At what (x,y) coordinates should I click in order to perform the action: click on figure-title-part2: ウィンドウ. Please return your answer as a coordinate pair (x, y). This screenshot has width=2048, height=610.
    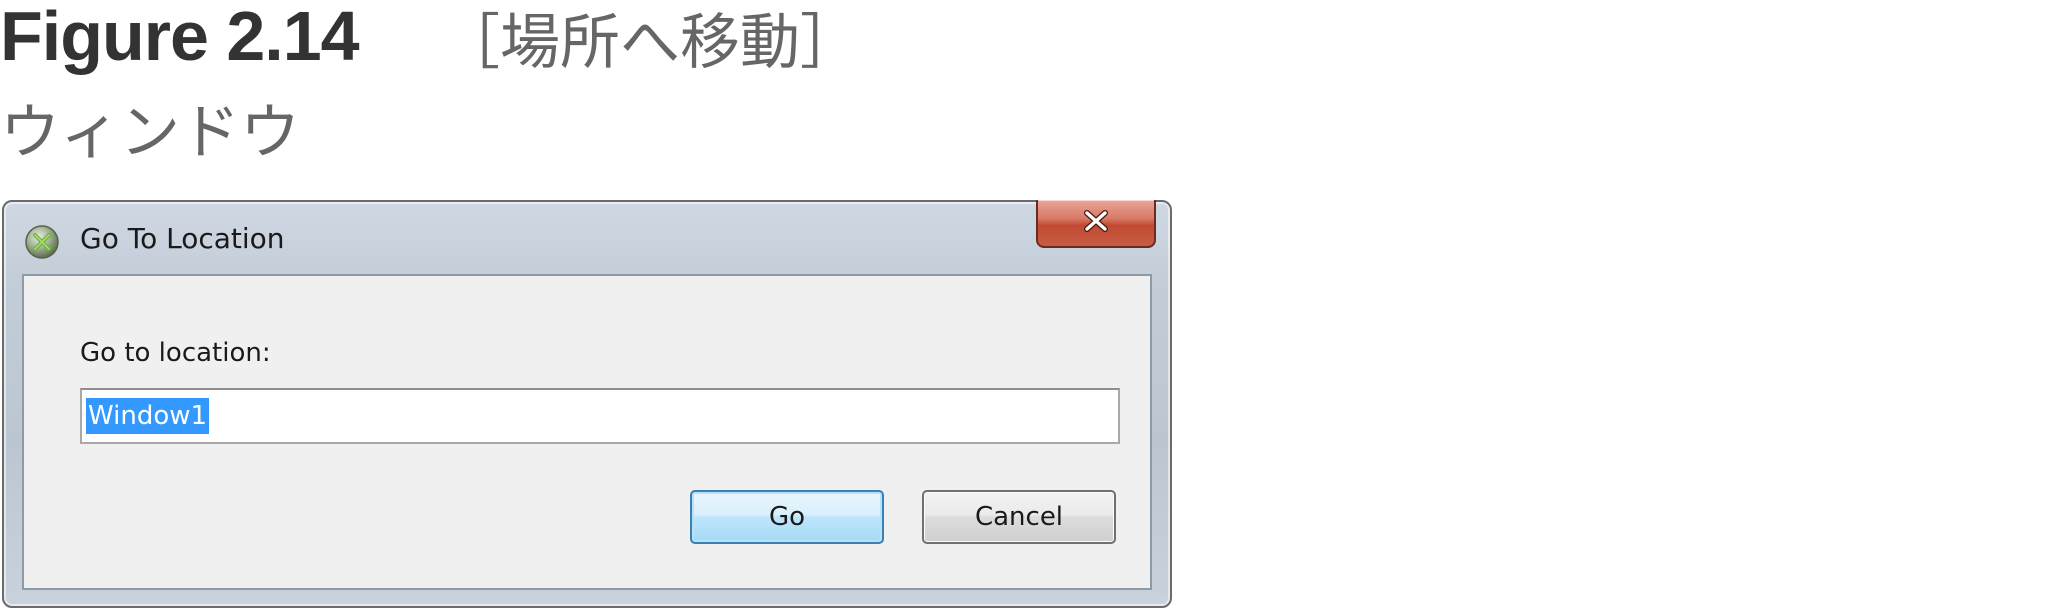
    Looking at the image, I should click on (150, 133).